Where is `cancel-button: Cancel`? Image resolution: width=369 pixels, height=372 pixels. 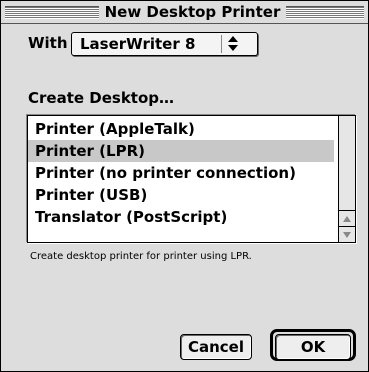 cancel-button: Cancel is located at coordinates (216, 347).